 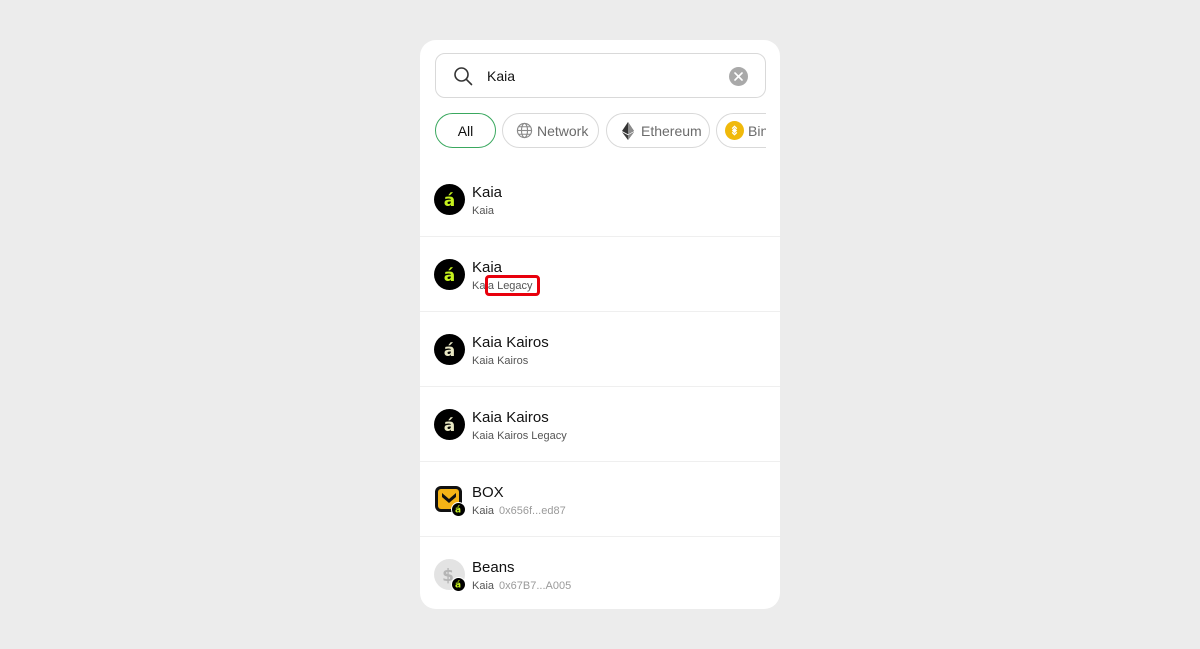 I want to click on ethereum-icon, so click(x=628, y=130).